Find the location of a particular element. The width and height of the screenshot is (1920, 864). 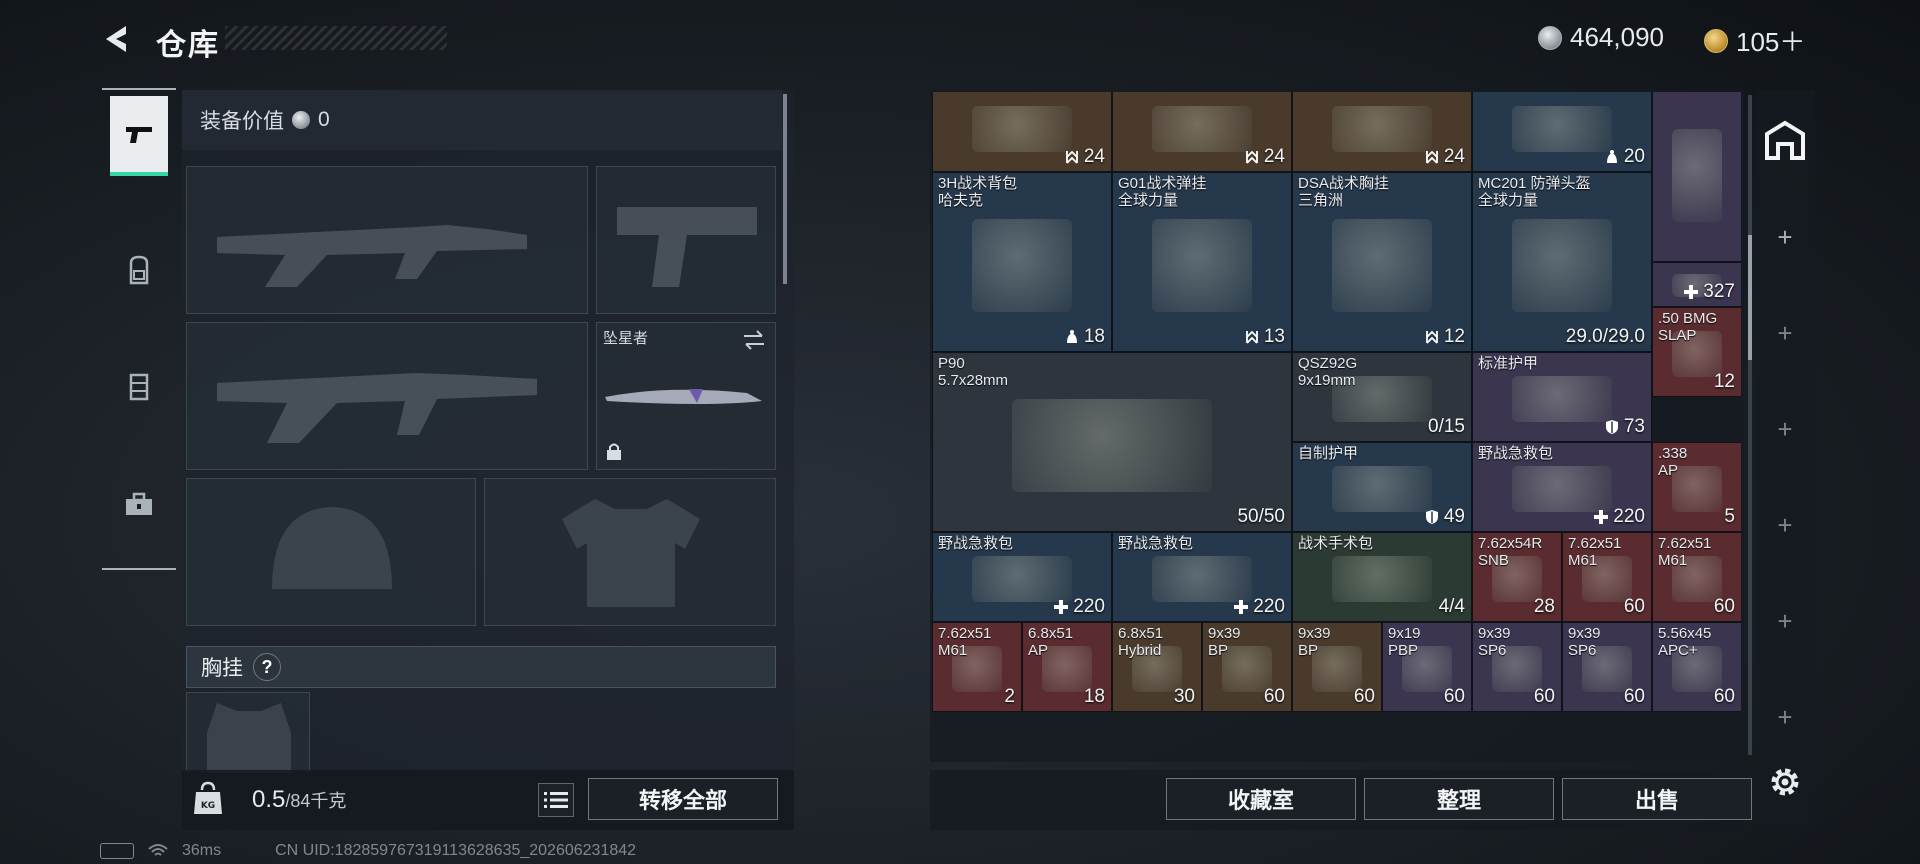

transfer-all-button: 转移全部 is located at coordinates (683, 799).